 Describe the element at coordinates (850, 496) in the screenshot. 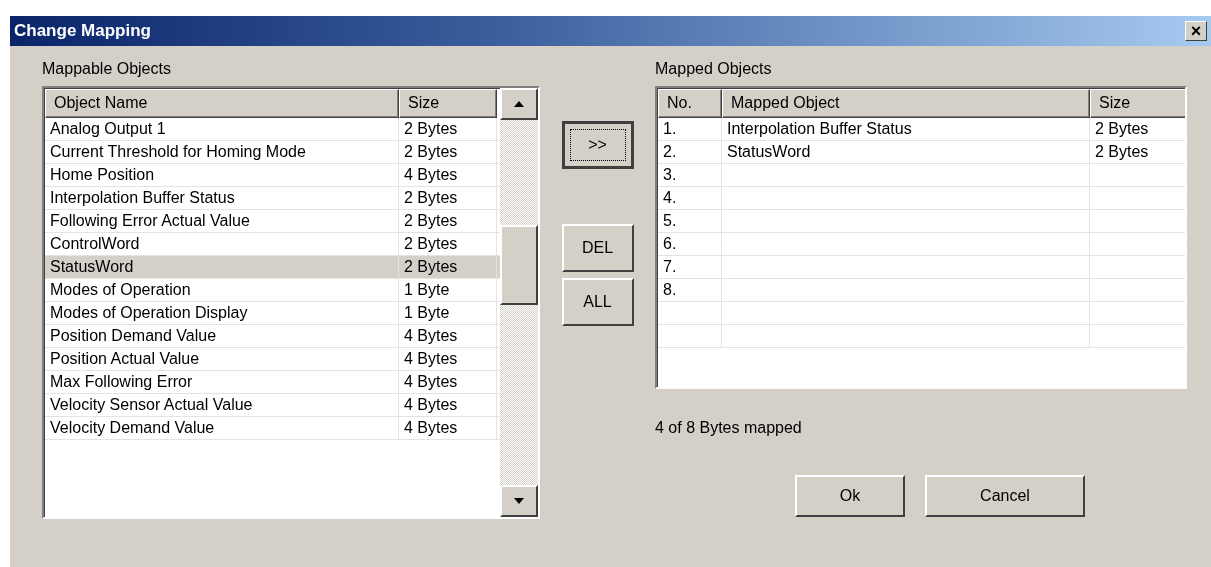

I see `ok-button: Ok` at that location.